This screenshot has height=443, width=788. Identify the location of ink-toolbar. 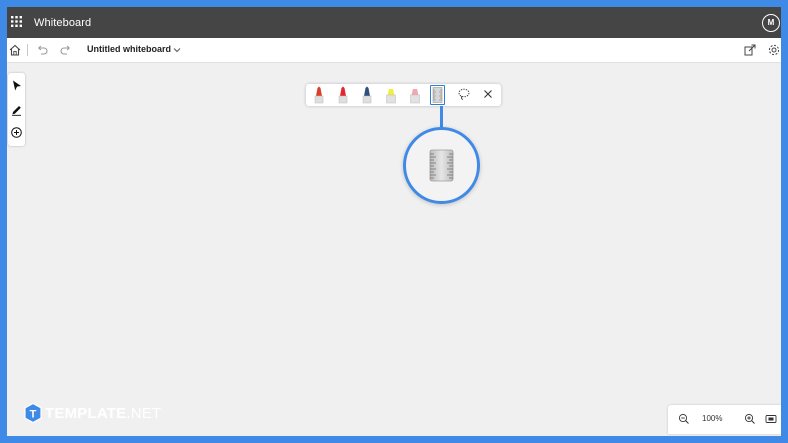
(403, 95).